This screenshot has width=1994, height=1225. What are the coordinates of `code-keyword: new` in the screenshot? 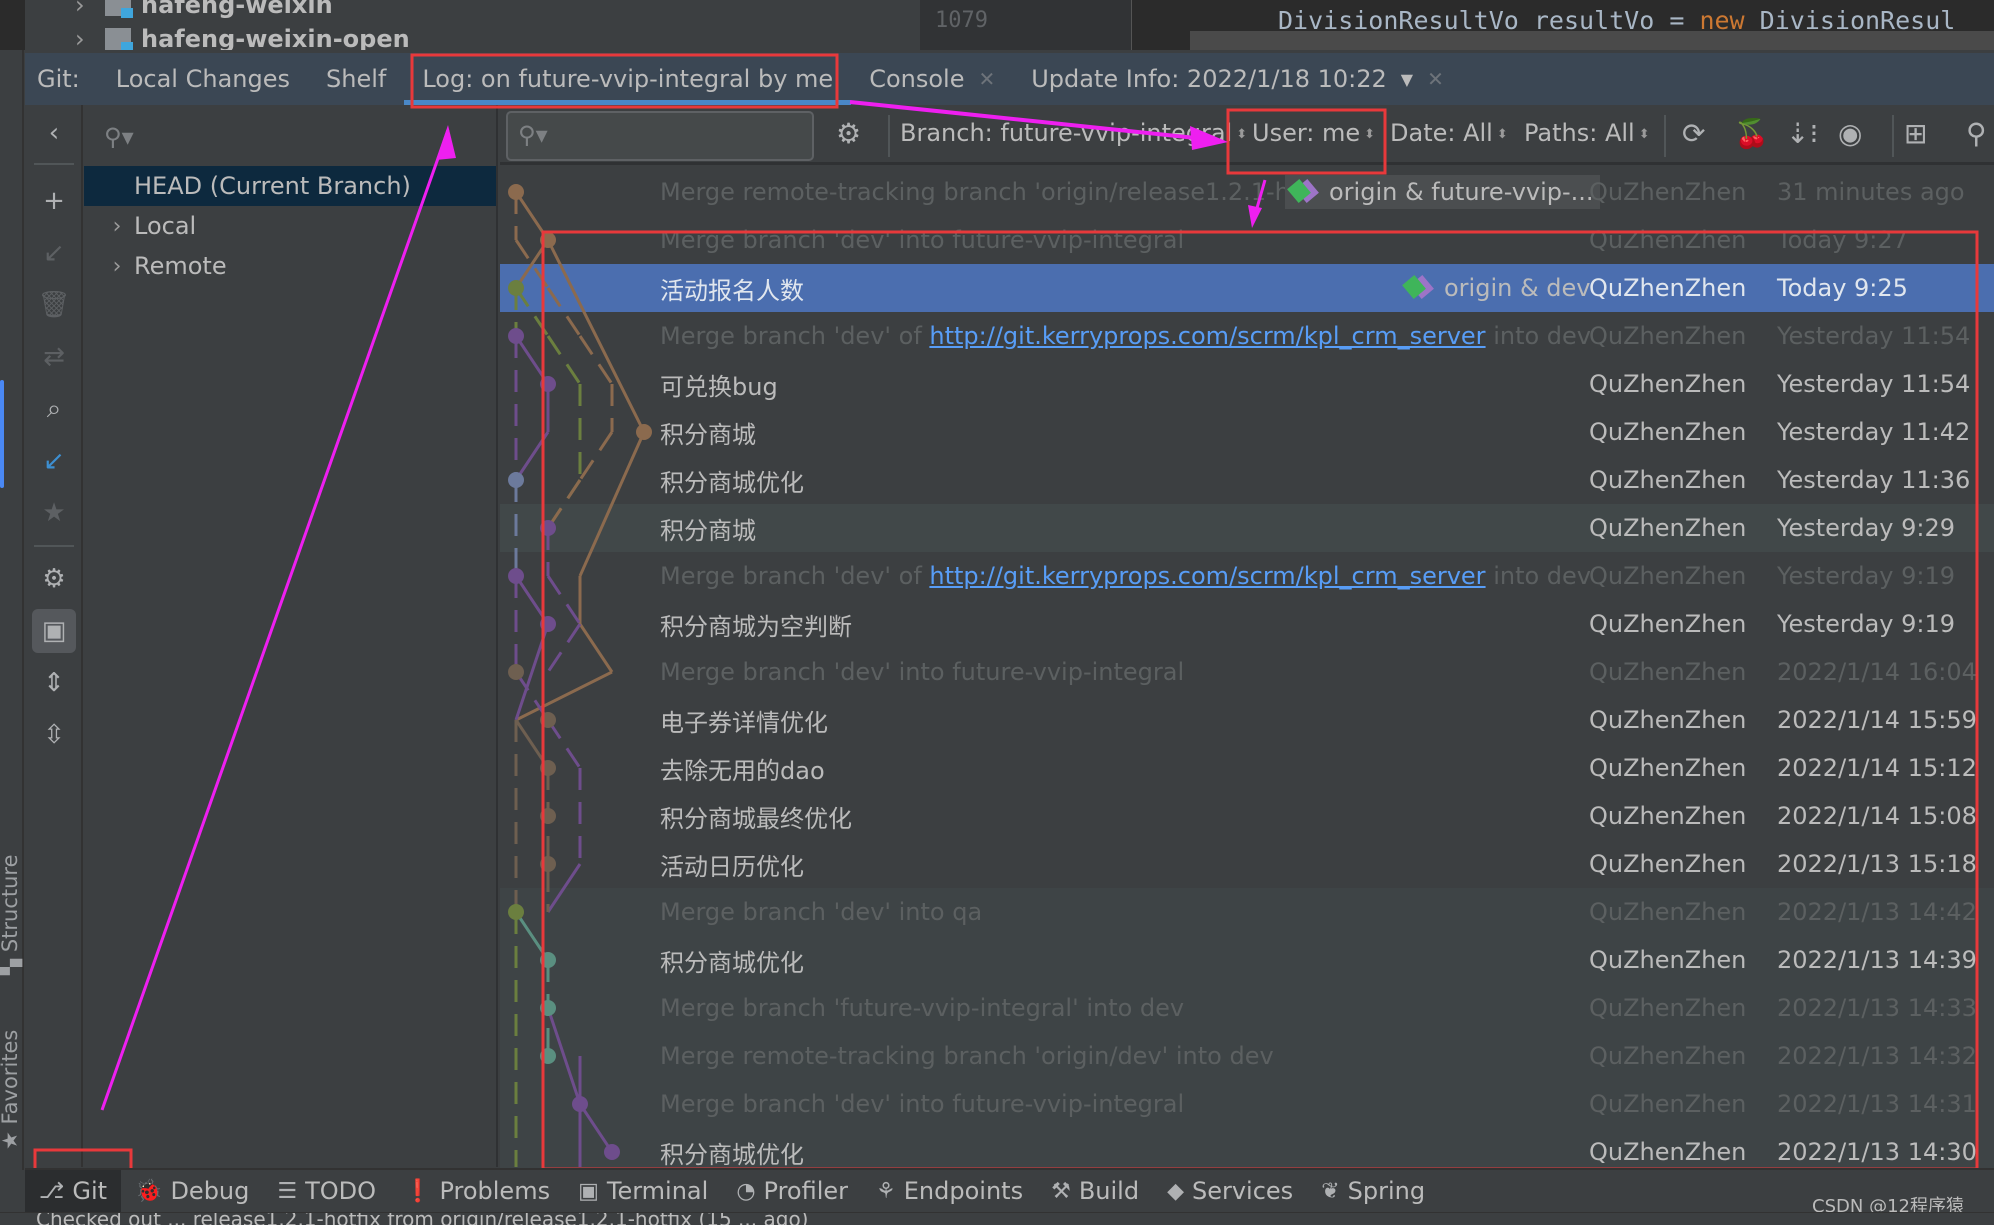 It's located at (1722, 20).